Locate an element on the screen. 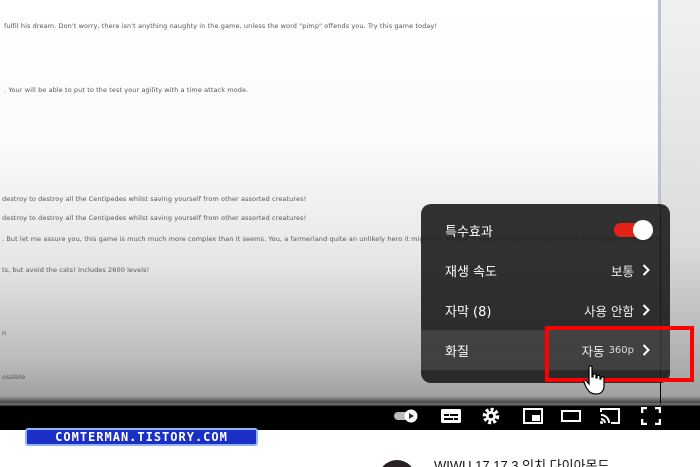  menu-item-label: 특수효과 is located at coordinates (469, 232).